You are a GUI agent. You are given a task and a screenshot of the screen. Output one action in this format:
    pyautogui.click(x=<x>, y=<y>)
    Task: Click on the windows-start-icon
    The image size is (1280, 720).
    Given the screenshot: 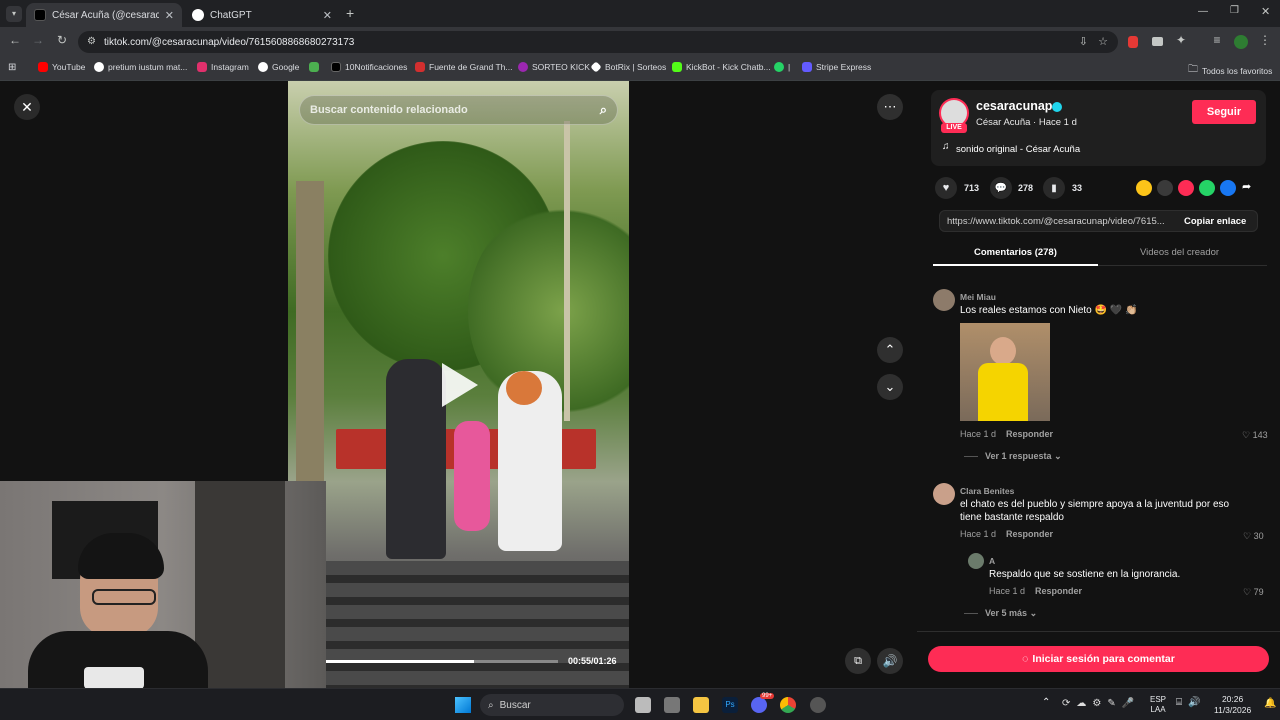 What is the action you would take?
    pyautogui.click(x=463, y=705)
    